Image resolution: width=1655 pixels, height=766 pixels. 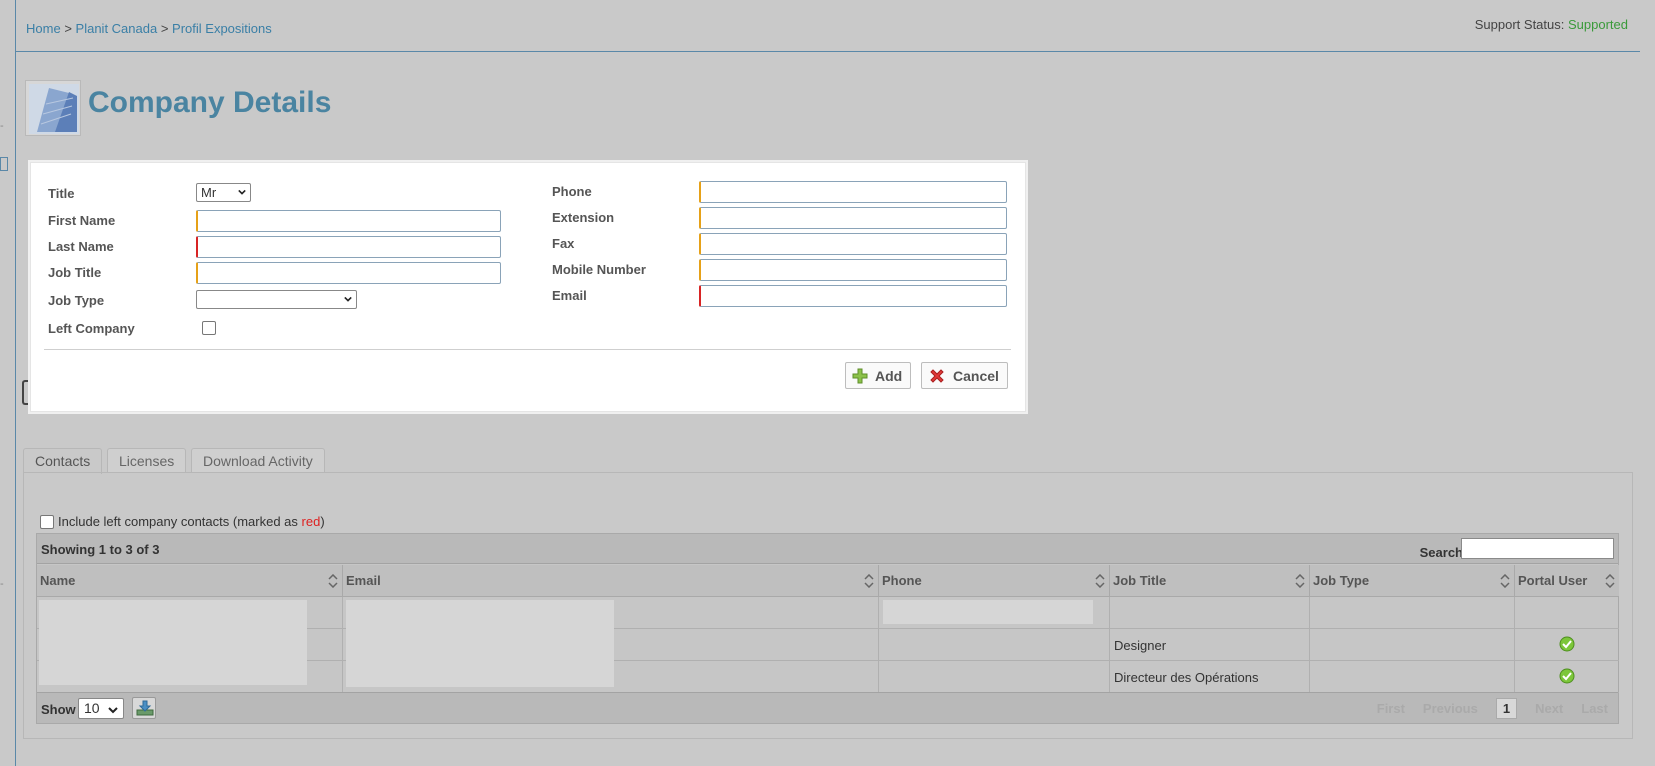 What do you see at coordinates (1210, 645) in the screenshot?
I see `table-cell: Designer` at bounding box center [1210, 645].